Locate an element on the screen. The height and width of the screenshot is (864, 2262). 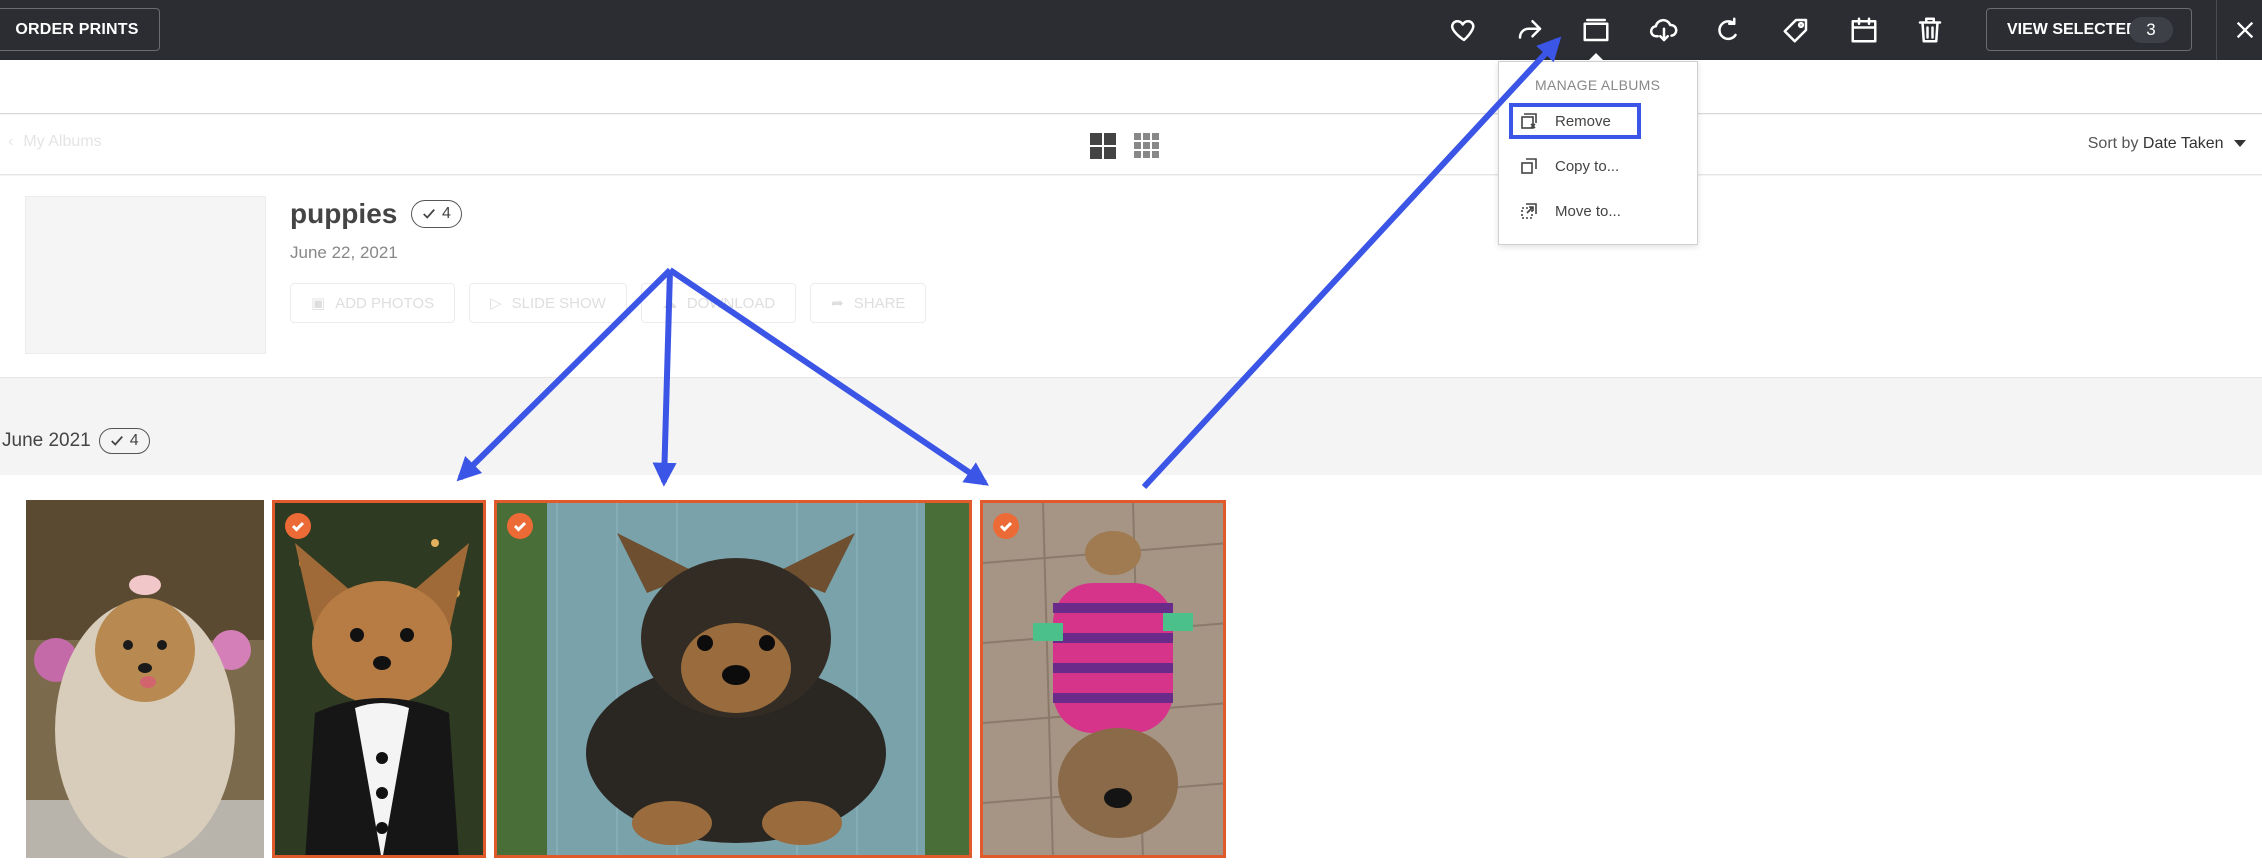
close-icon is located at coordinates (2245, 30).